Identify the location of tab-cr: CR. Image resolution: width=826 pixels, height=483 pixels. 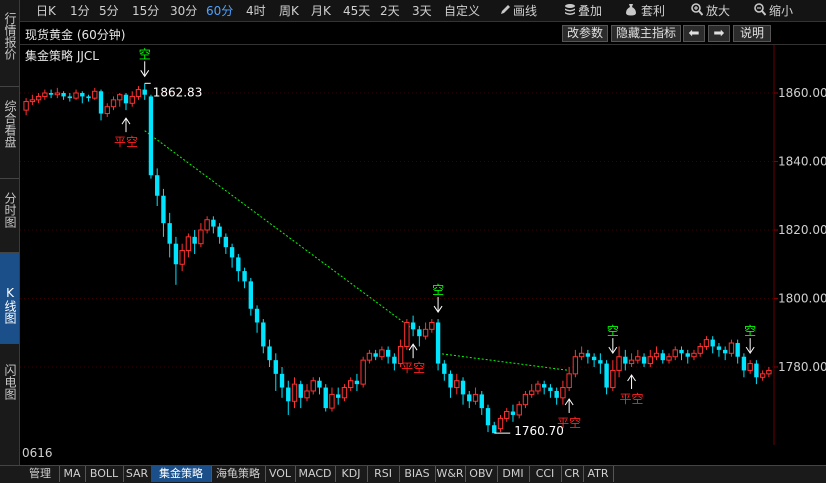
(572, 474).